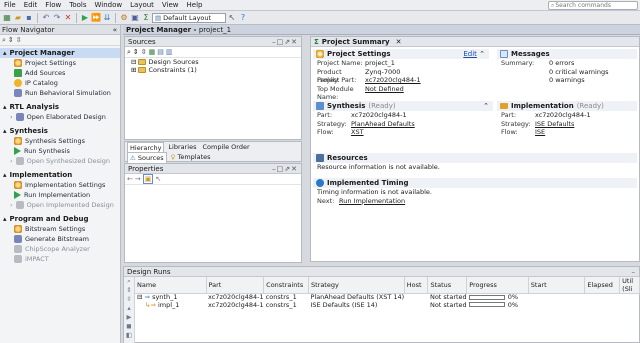 The height and width of the screenshot is (343, 640). What do you see at coordinates (60, 53) in the screenshot?
I see `section-project-manager: ▴ Project Manager` at bounding box center [60, 53].